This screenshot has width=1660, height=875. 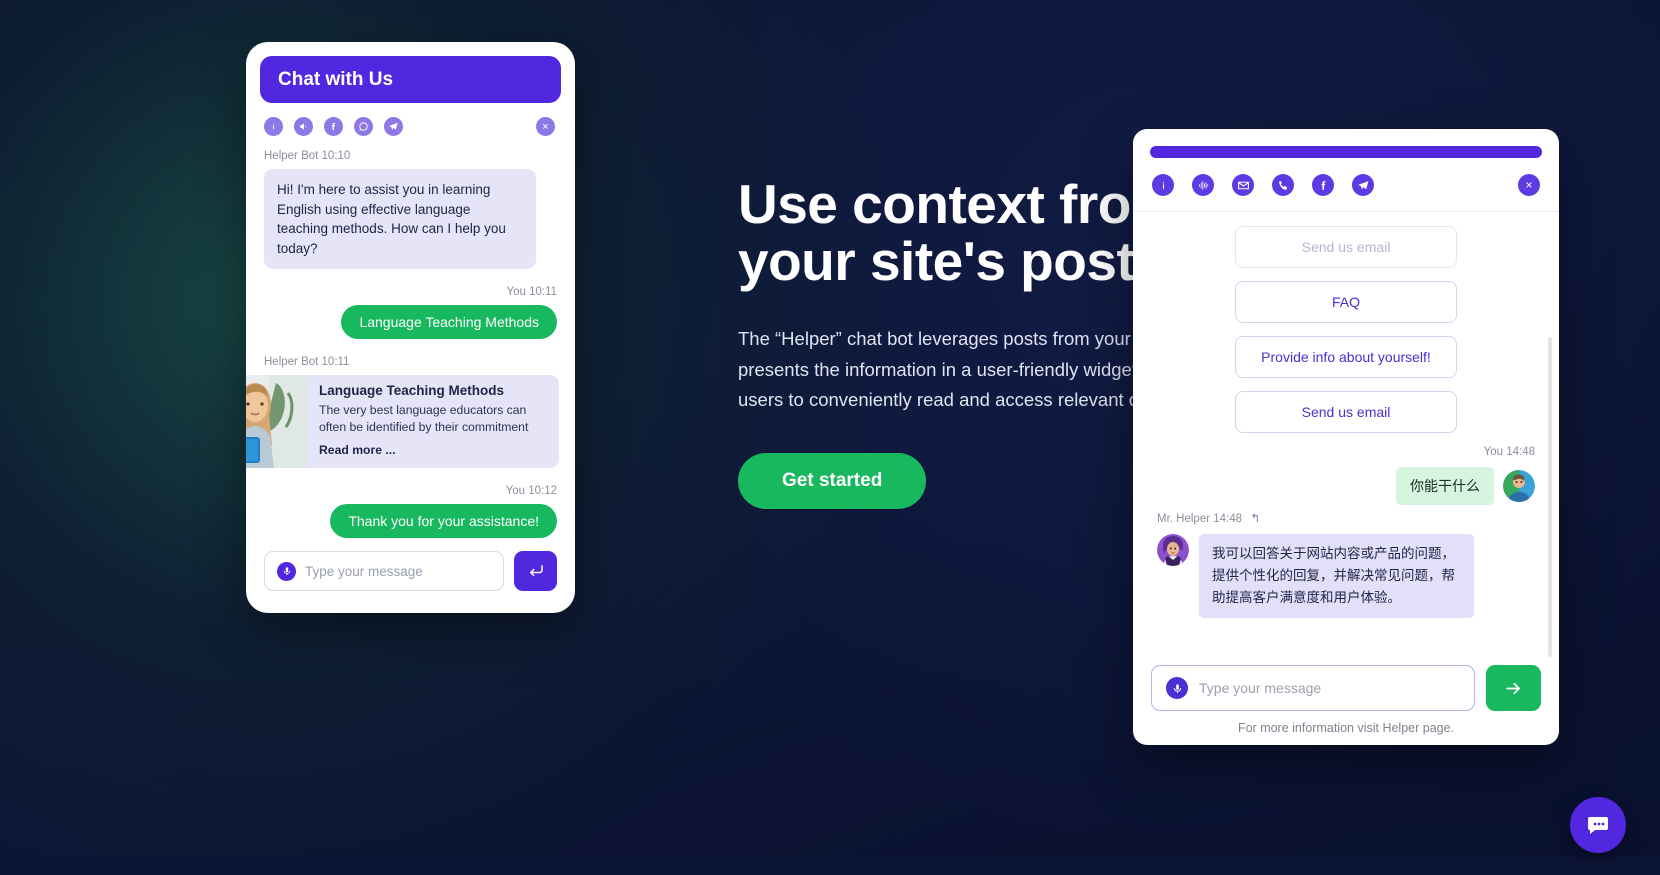 I want to click on chat-bubble-icon, so click(x=1598, y=825).